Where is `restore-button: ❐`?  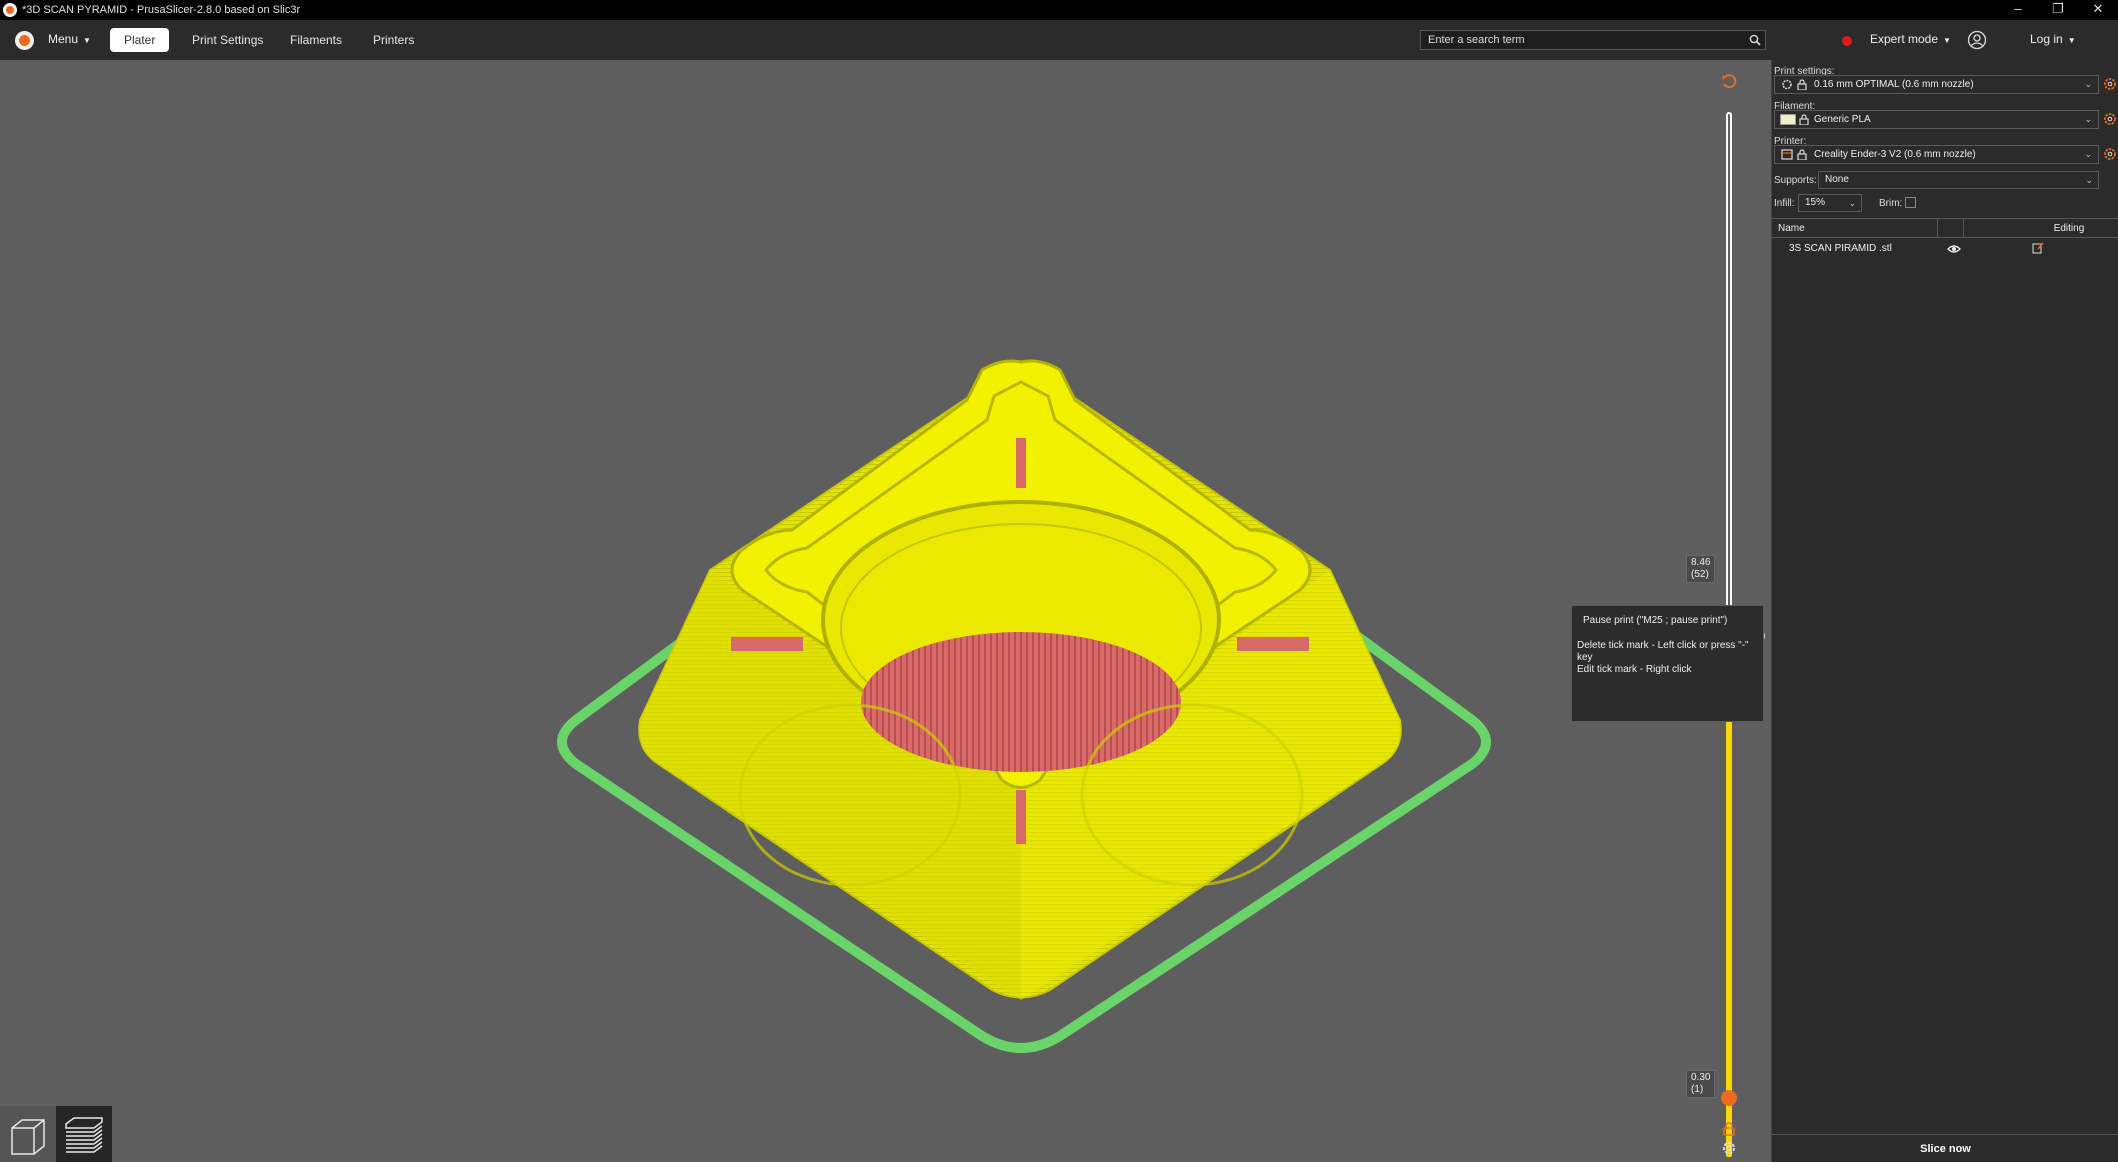 restore-button: ❐ is located at coordinates (2058, 10).